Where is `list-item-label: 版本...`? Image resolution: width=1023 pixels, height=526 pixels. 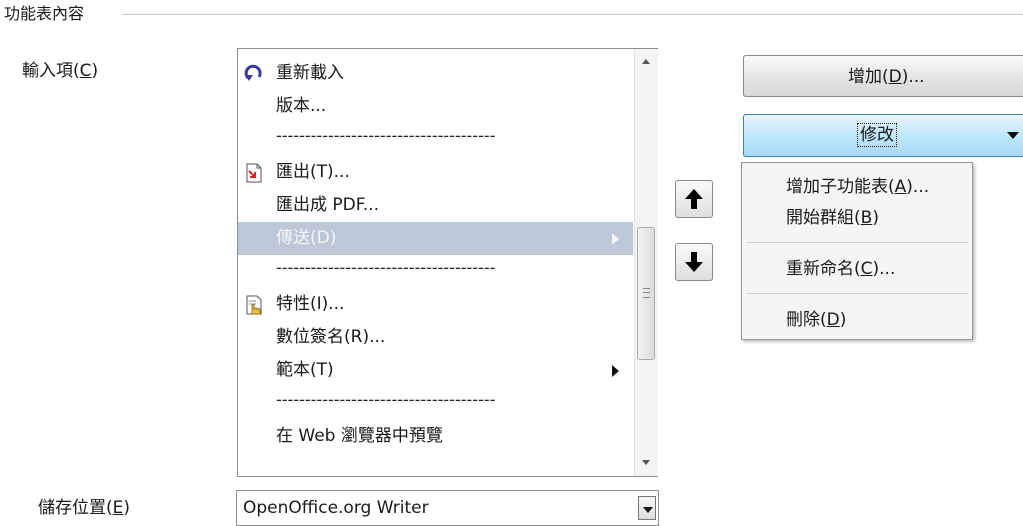
list-item-label: 版本... is located at coordinates (301, 106).